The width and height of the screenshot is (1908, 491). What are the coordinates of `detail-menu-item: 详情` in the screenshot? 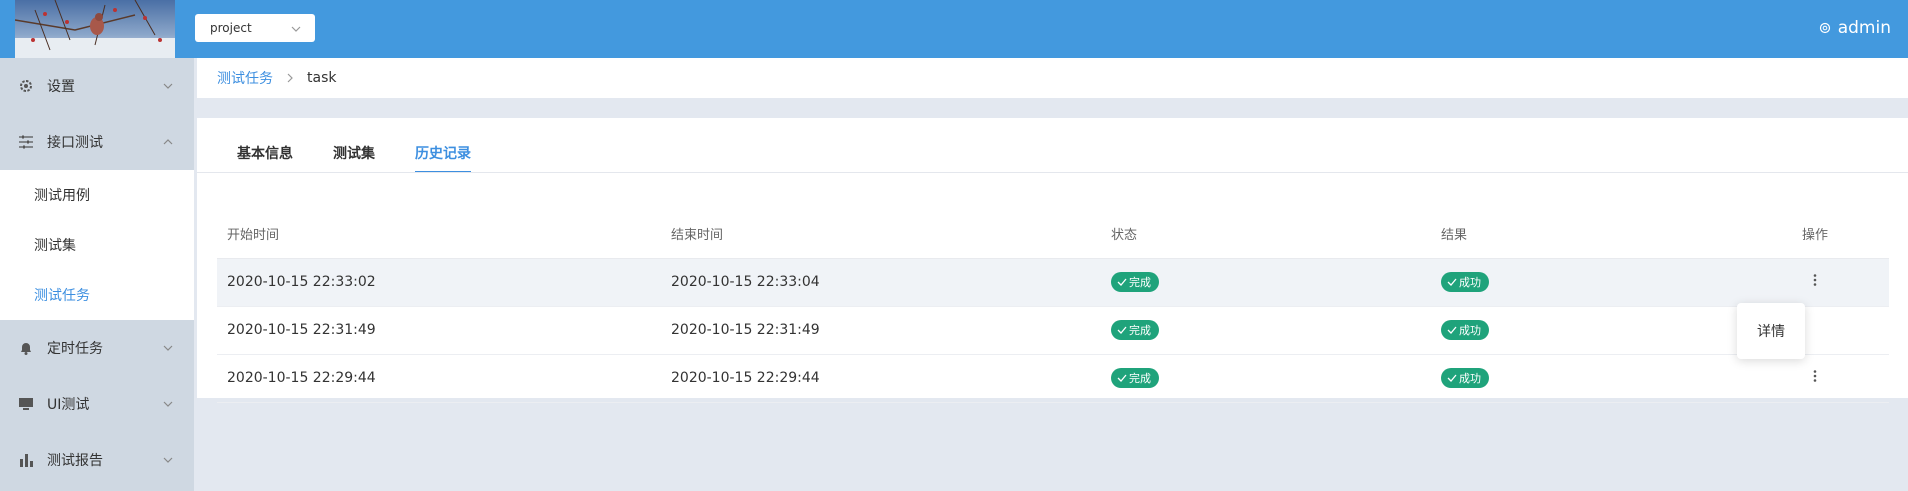 It's located at (1771, 331).